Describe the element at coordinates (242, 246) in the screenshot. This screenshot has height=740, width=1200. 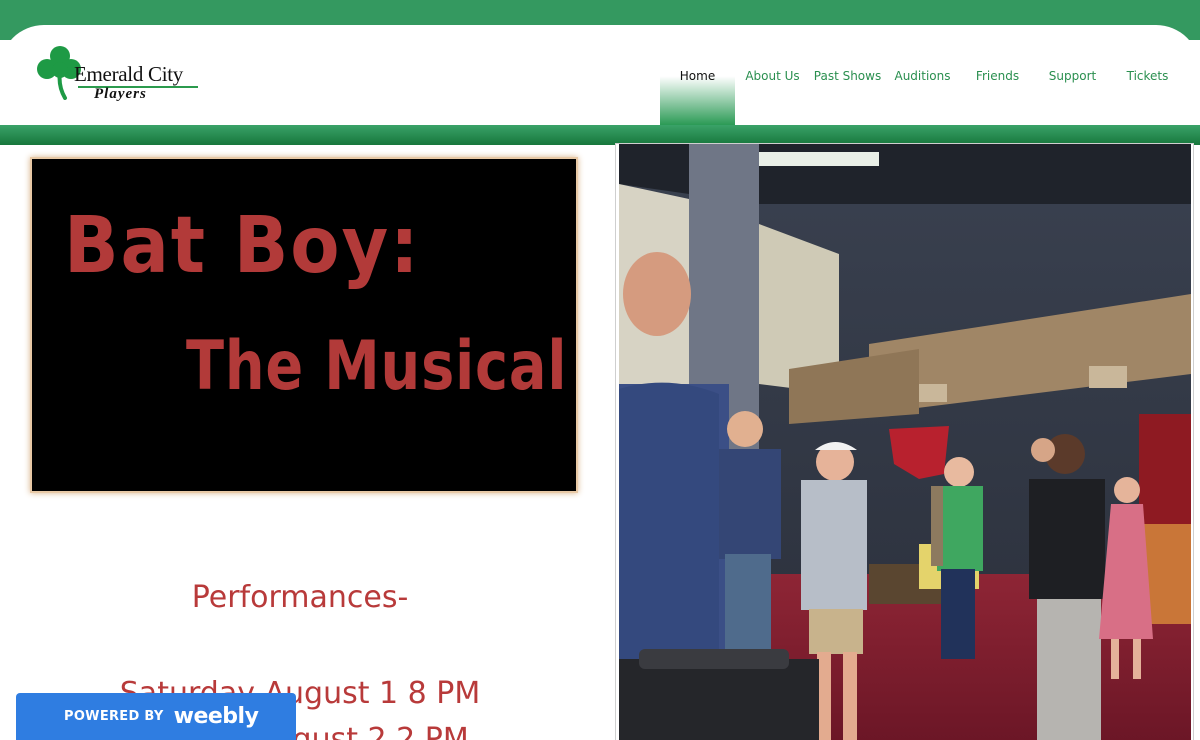
I see `poster-title-line1: Bat Boy:` at that location.